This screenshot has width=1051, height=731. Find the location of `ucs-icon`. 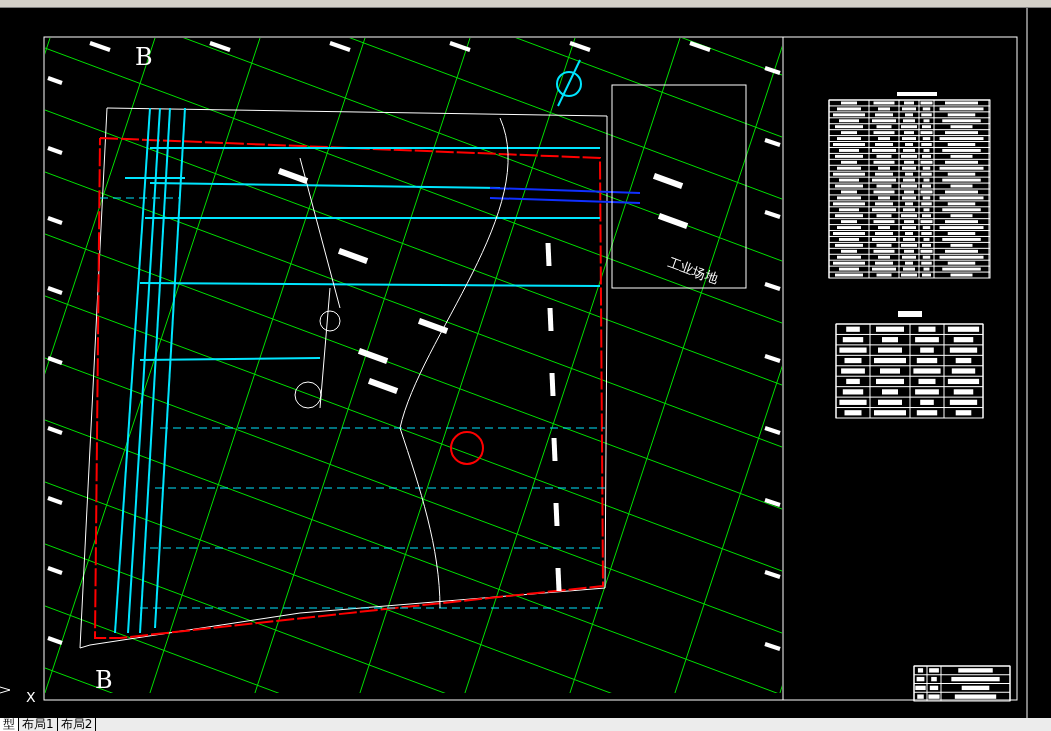

ucs-icon is located at coordinates (5, 690).